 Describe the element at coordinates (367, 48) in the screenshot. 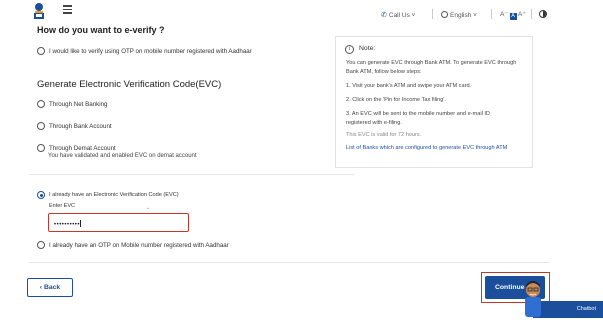

I see `note-title: Note:` at that location.